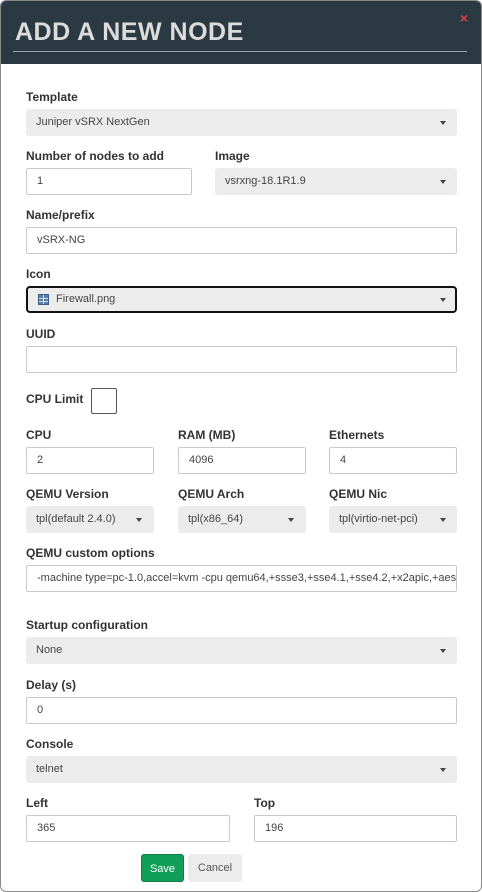 The height and width of the screenshot is (892, 482). Describe the element at coordinates (216, 519) in the screenshot. I see `qemu-arch-value: tpl(x86_64)` at that location.